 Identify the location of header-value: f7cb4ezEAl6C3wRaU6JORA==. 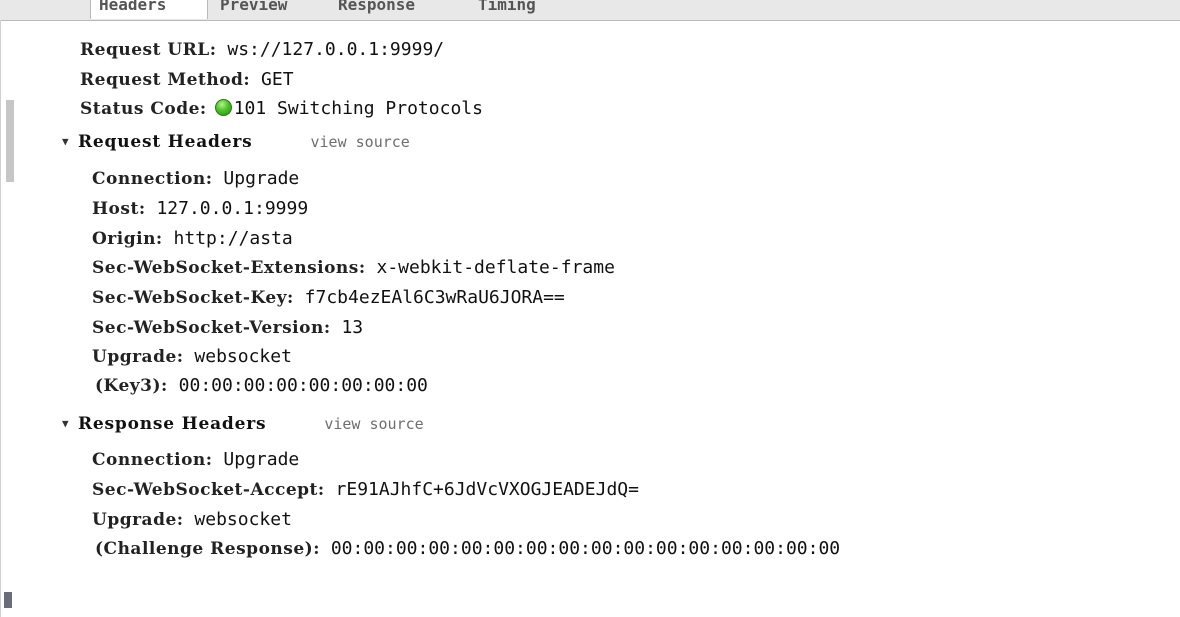
(434, 297).